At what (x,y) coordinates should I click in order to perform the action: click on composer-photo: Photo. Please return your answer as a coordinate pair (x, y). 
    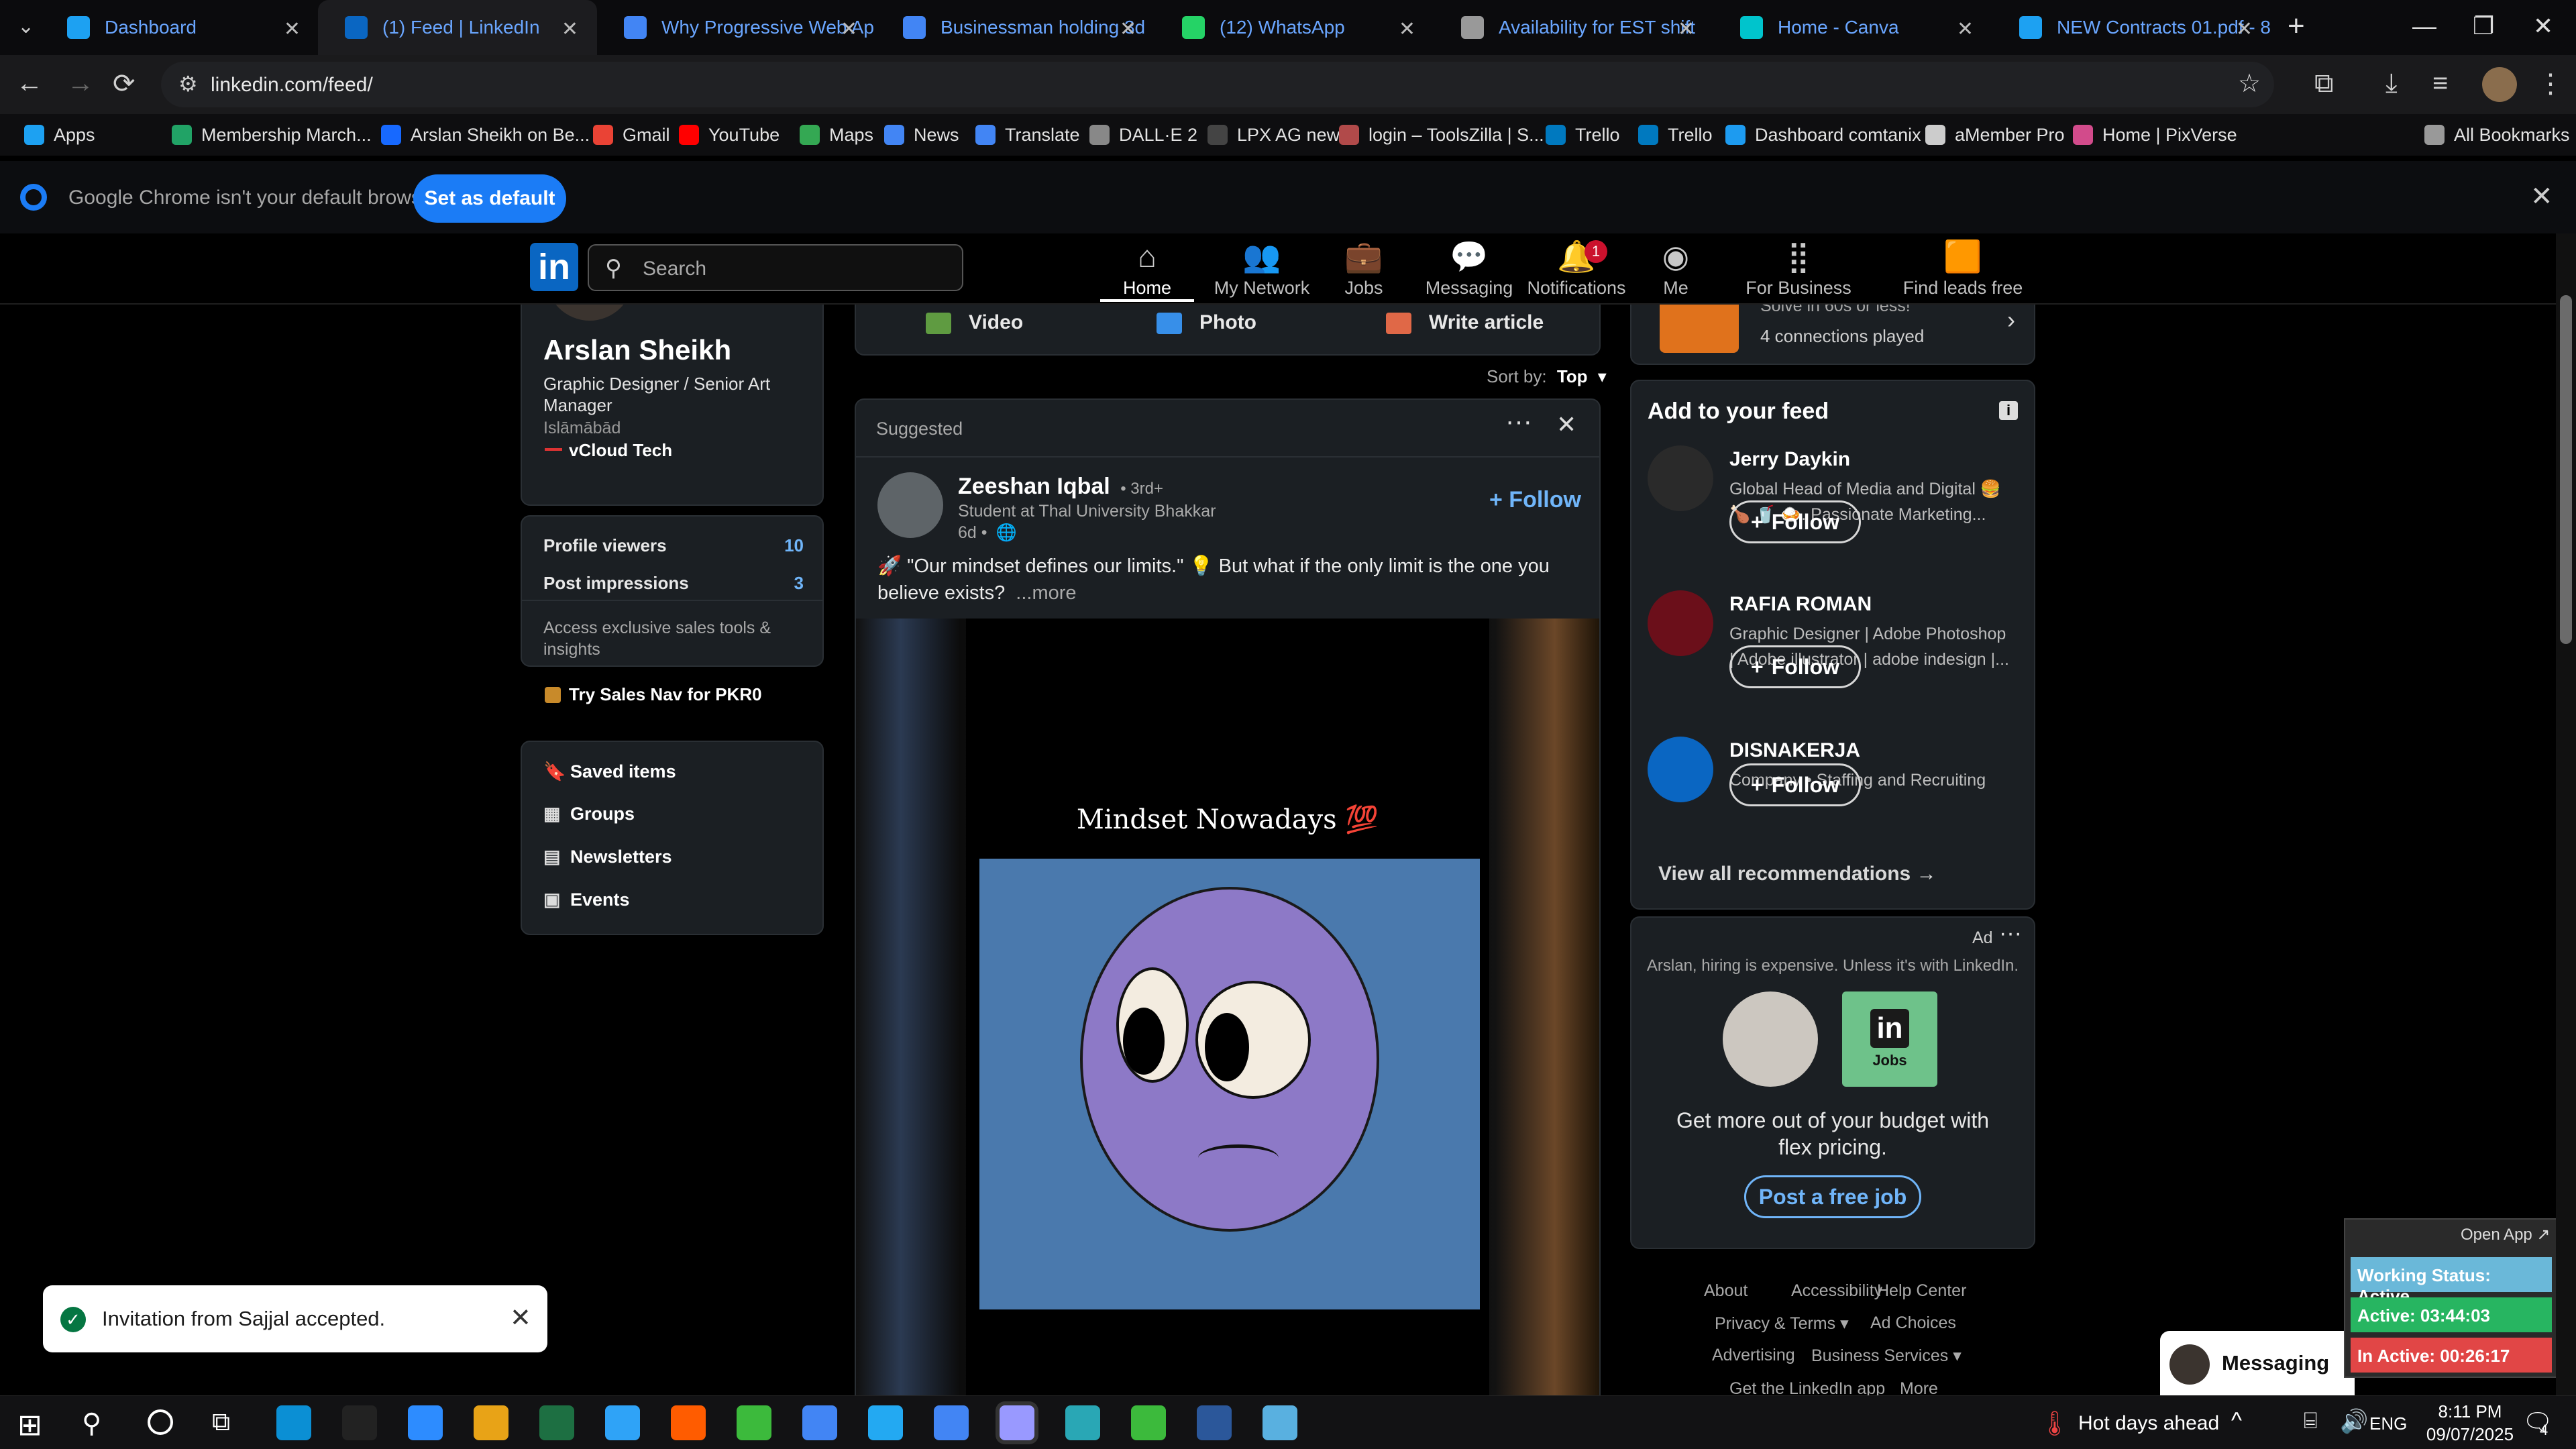
    Looking at the image, I should click on (1206, 323).